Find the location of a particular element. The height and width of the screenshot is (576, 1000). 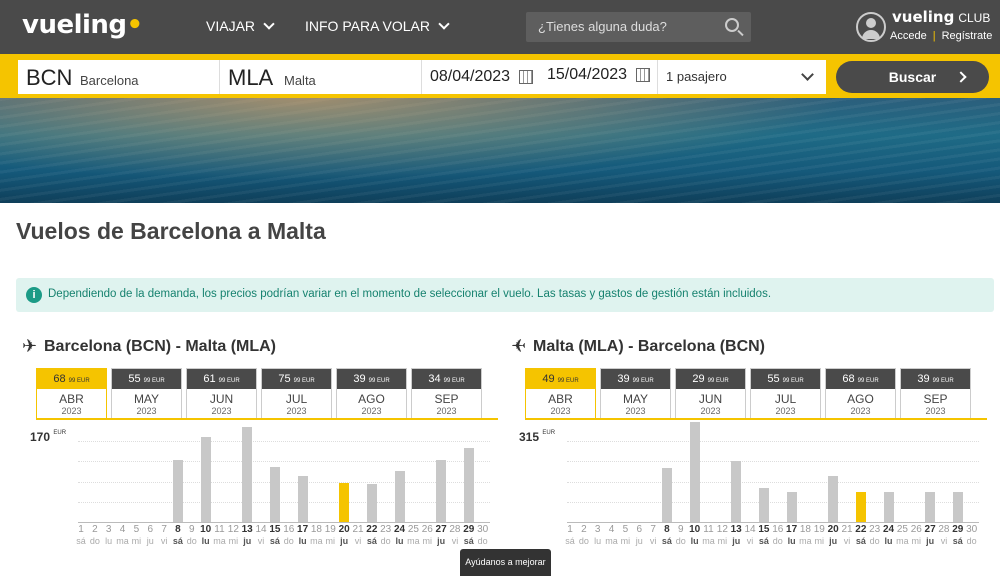

depart-date-field: 08/04/2023 is located at coordinates (481, 77).